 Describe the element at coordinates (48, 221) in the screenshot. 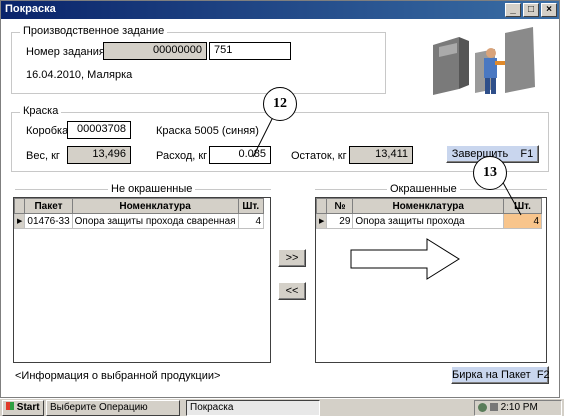

I see `cell-packet: 01476-33` at that location.